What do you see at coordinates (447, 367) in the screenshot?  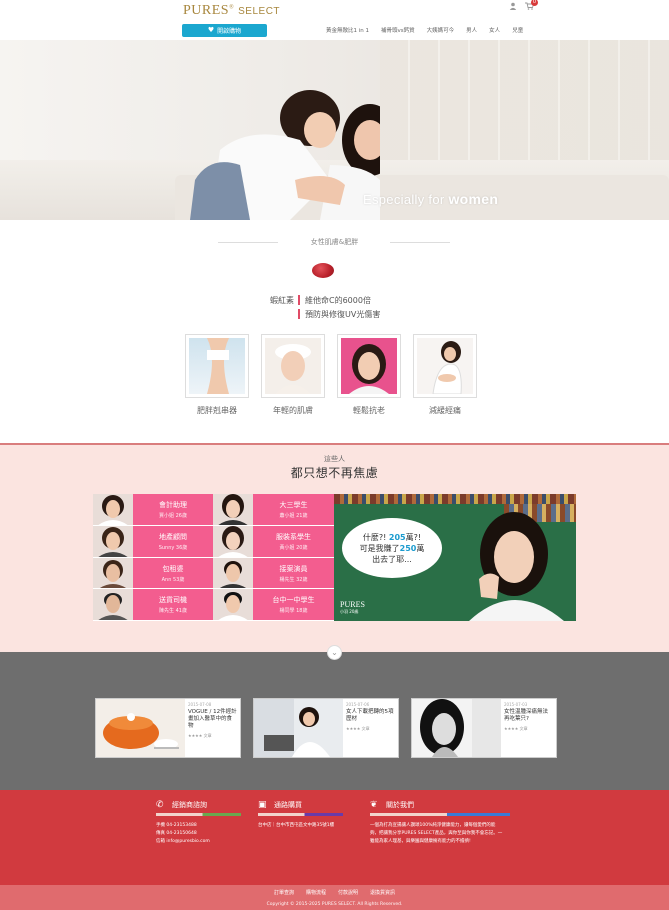 I see `woman-holding-belly-photo` at bounding box center [447, 367].